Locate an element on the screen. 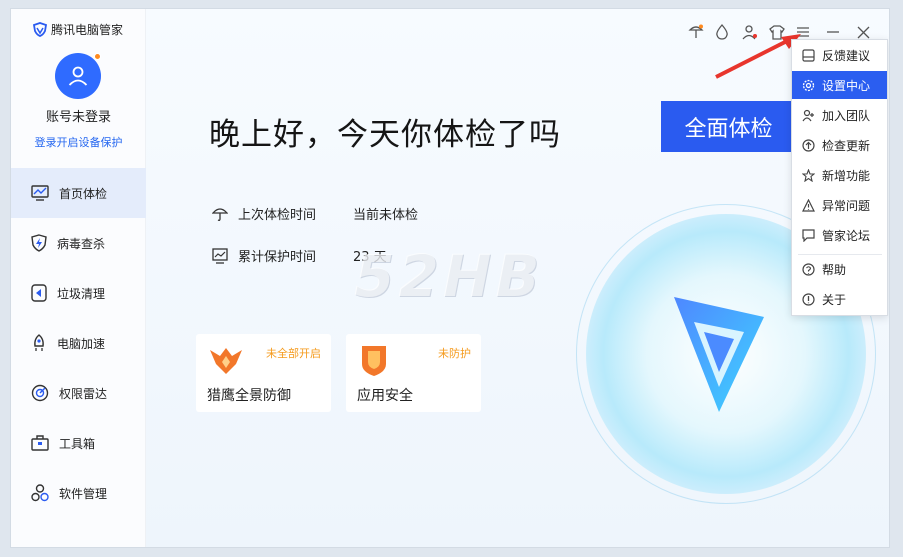 Image resolution: width=903 pixels, height=557 pixels. apps-icon is located at coordinates (40, 493).